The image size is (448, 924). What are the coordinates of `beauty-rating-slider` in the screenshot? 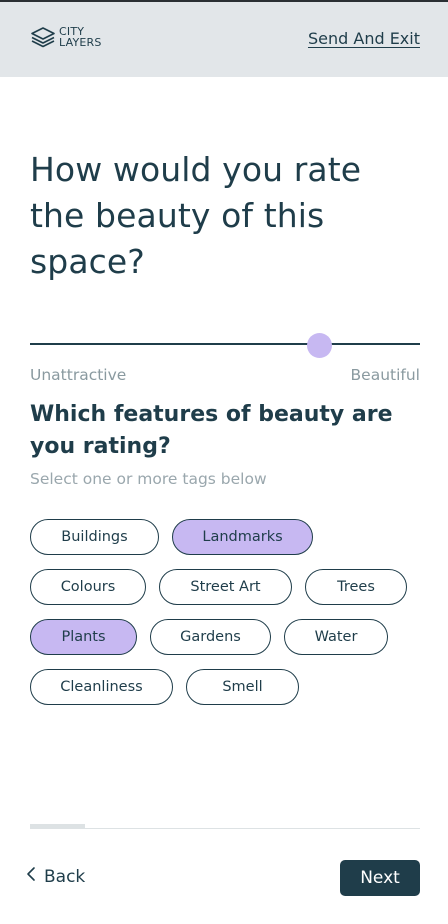 It's located at (225, 345).